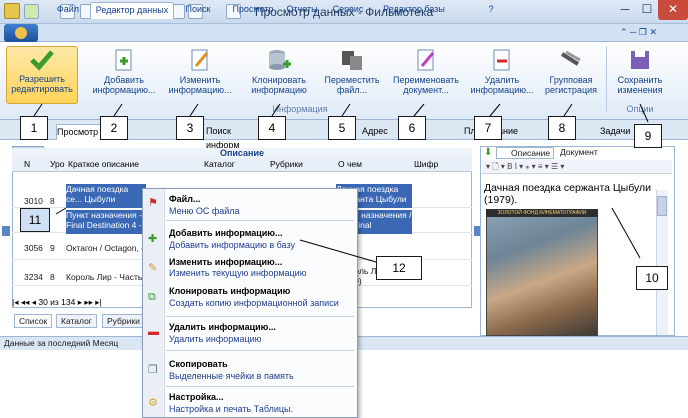 The image size is (688, 418). Describe the element at coordinates (272, 128) in the screenshot. I see `callout-4: 4` at that location.